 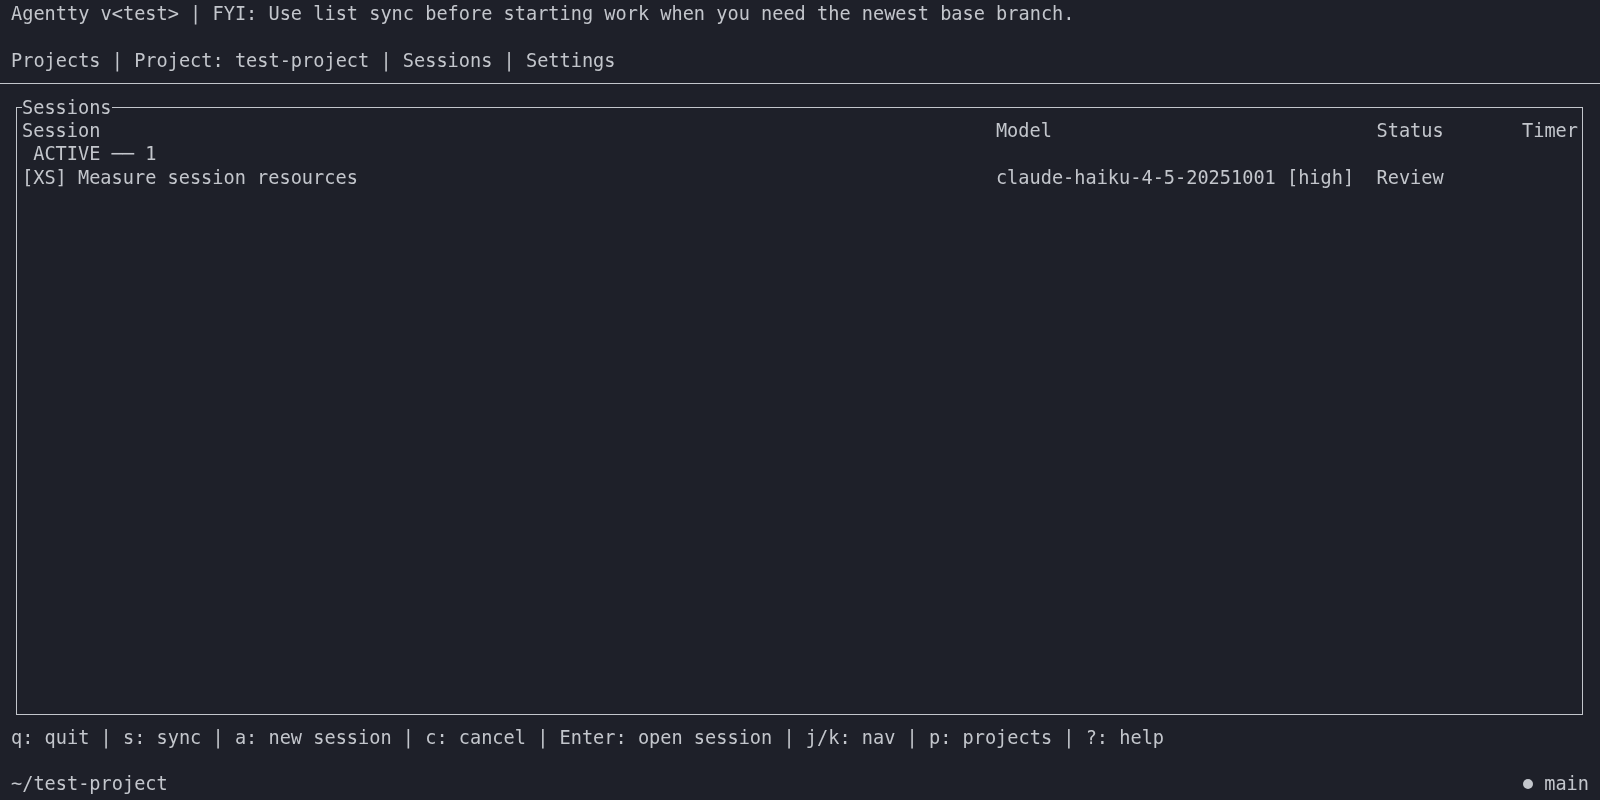 What do you see at coordinates (190, 177) in the screenshot?
I see `table-cell: [XS] Measure session resources` at bounding box center [190, 177].